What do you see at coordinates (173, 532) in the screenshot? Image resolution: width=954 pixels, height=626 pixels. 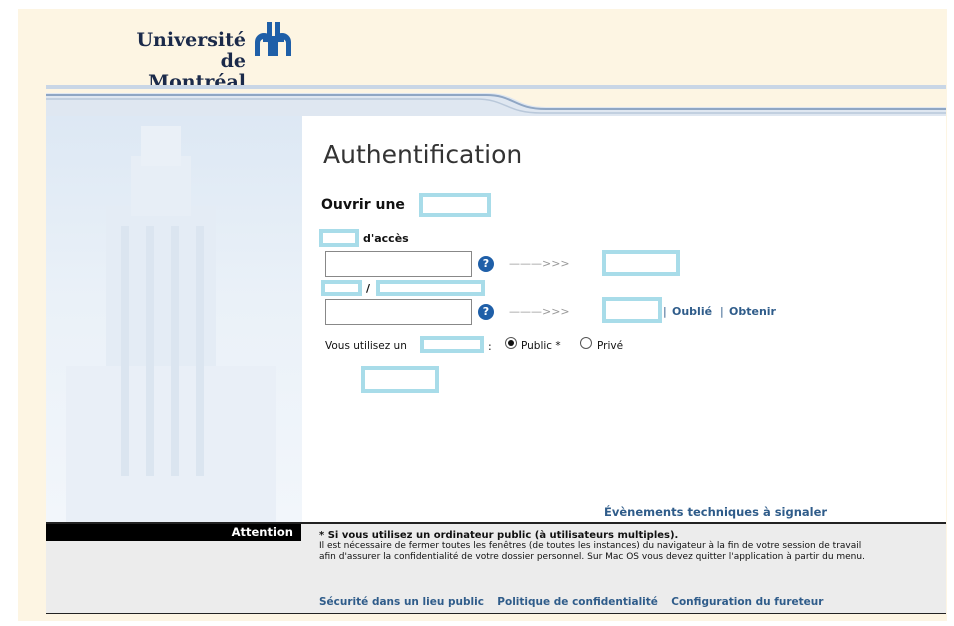 I see `attention-bar: Attention` at bounding box center [173, 532].